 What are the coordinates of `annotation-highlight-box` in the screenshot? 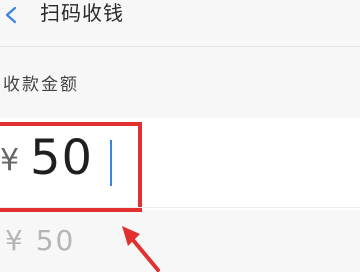 It's located at (71, 167).